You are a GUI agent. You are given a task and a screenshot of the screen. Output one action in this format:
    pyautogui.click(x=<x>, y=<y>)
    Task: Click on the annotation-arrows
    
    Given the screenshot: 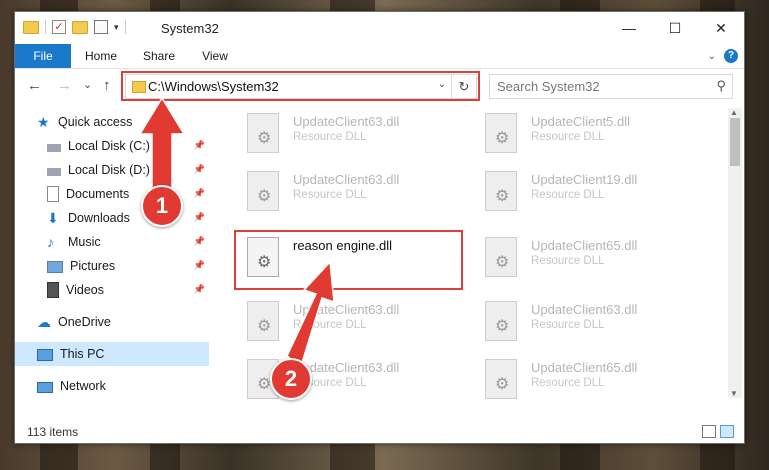 What is the action you would take?
    pyautogui.click(x=236, y=232)
    